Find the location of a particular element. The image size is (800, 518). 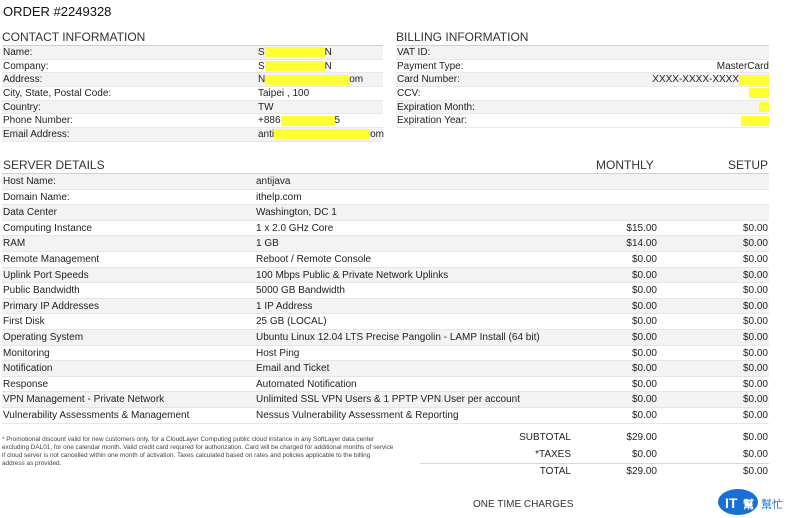

billing-row-exp-month: Expiration Month: is located at coordinates (582, 107).